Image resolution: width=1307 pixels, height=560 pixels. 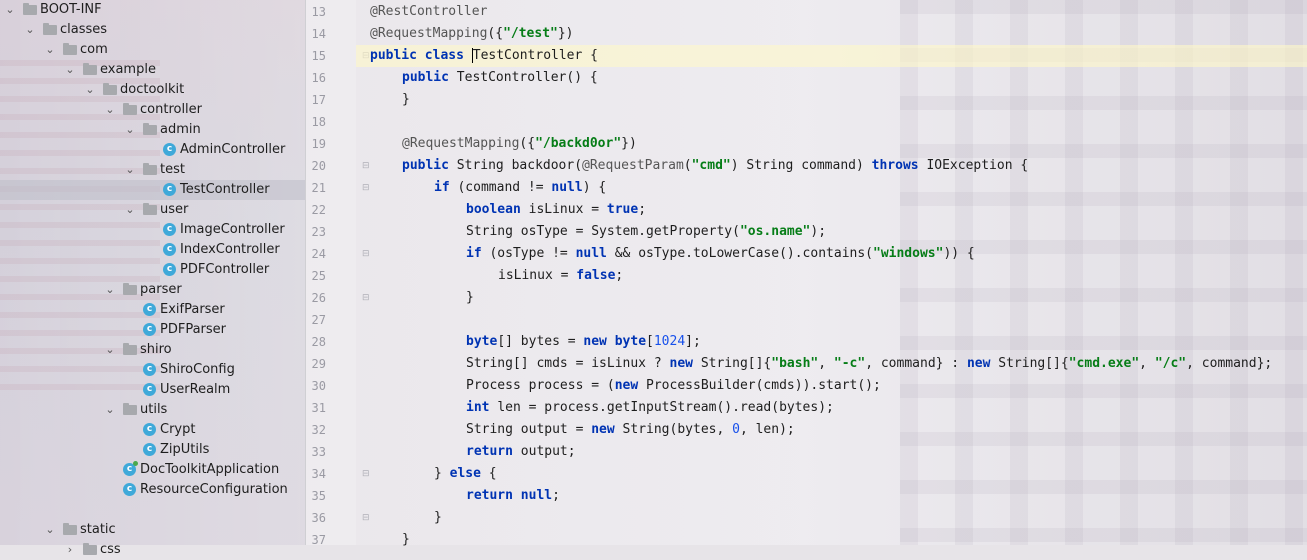 I want to click on code-line: public TestController() {, so click(x=831, y=78).